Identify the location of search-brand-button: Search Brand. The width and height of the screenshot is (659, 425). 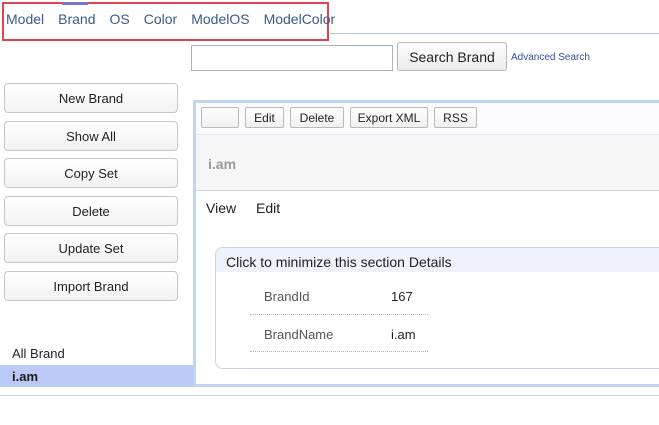
(452, 56).